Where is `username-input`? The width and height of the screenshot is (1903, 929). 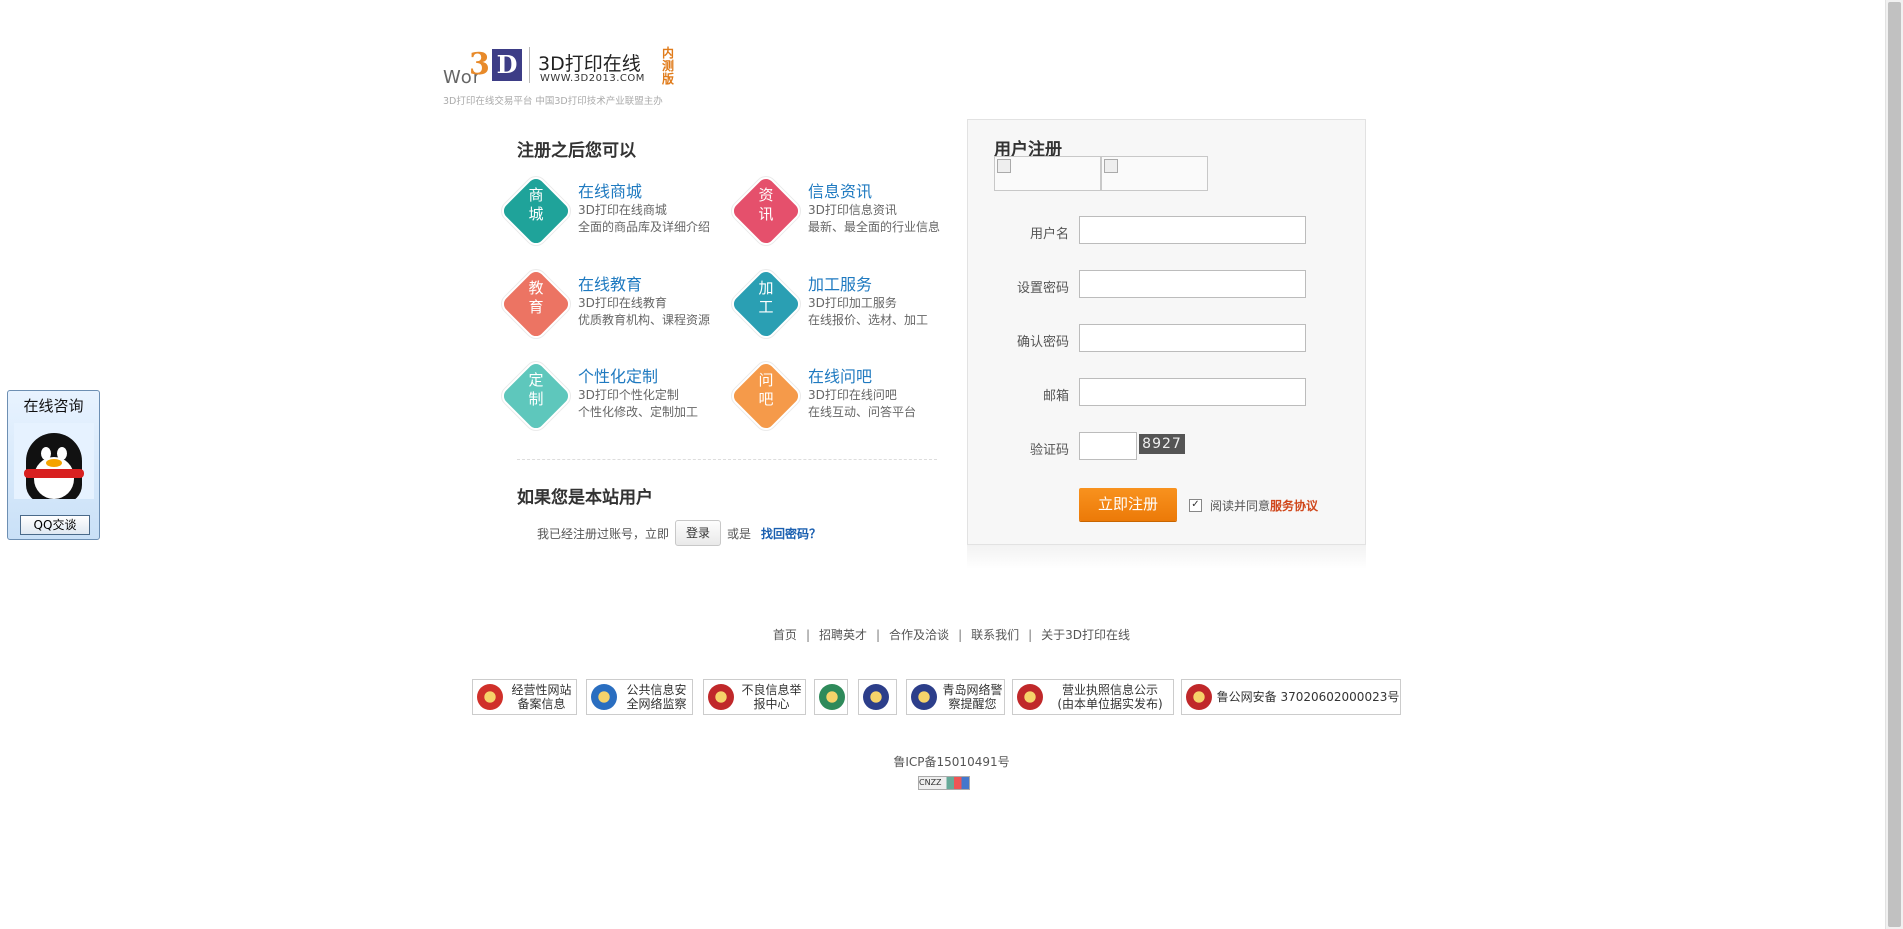 username-input is located at coordinates (1192, 230).